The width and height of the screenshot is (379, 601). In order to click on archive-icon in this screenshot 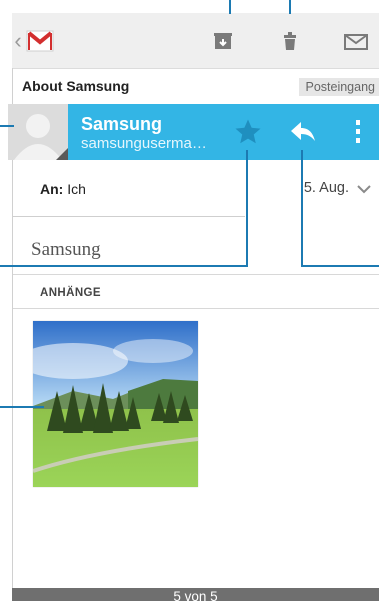, I will do `click(223, 40)`.